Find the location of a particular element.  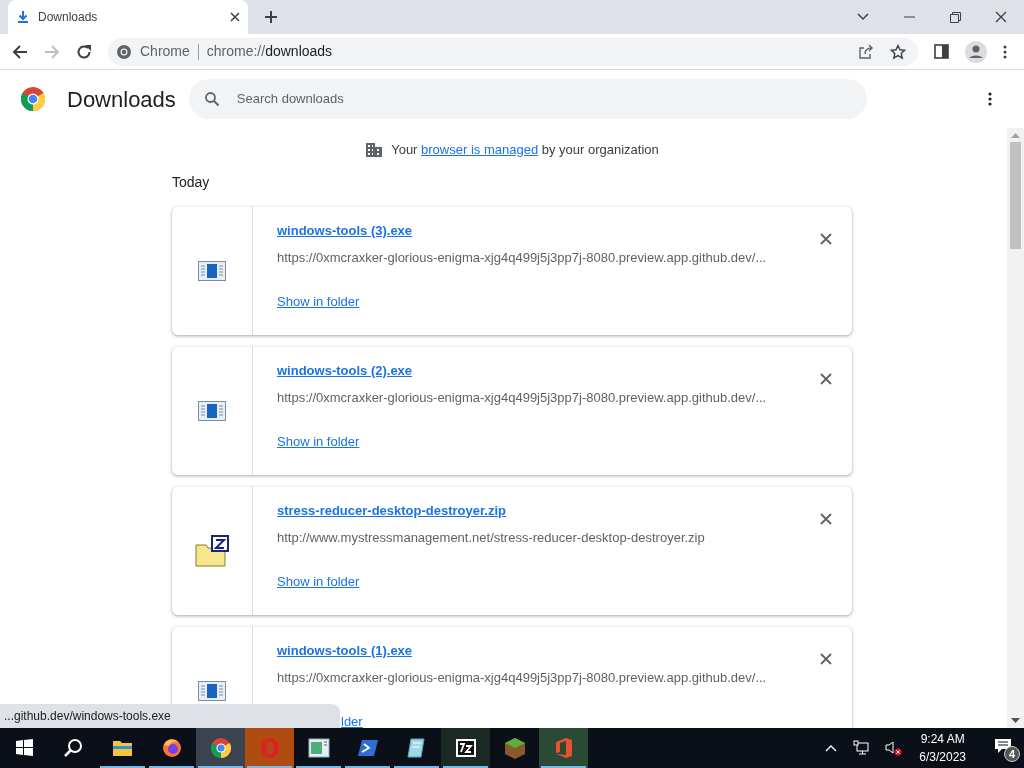

file-url: http://www.mystressmanagement.net/stress-reducer-desktop-destroyer.zip is located at coordinates (491, 538).